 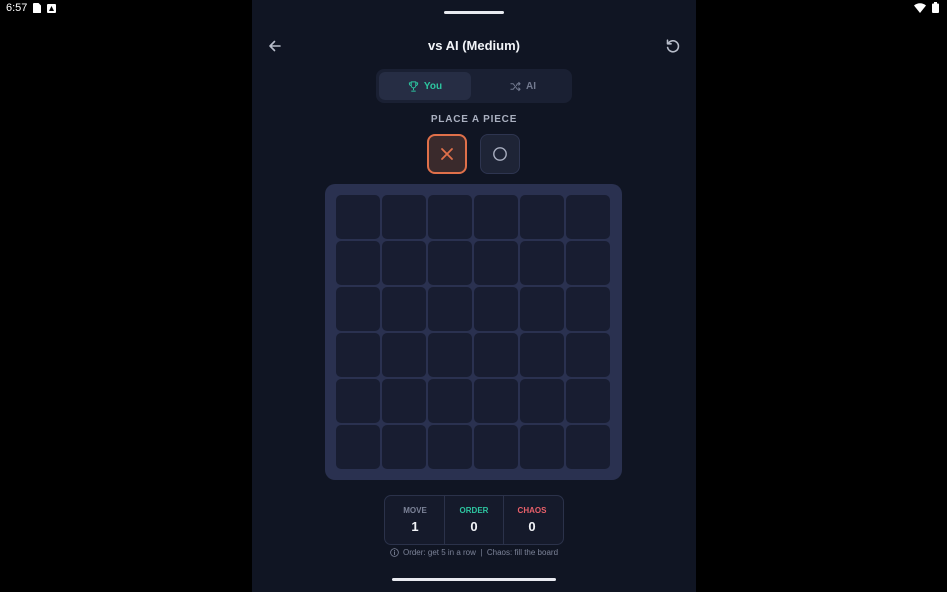 What do you see at coordinates (474, 579) in the screenshot?
I see `home-indicator` at bounding box center [474, 579].